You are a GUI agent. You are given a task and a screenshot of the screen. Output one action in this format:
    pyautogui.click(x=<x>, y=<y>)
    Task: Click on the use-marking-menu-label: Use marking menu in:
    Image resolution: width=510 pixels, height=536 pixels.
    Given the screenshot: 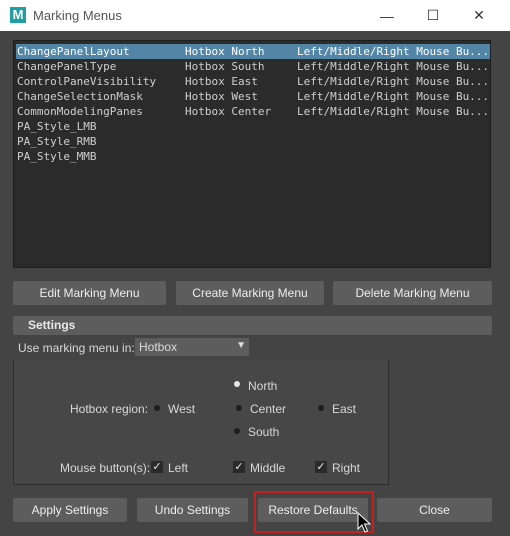 What is the action you would take?
    pyautogui.click(x=76, y=348)
    